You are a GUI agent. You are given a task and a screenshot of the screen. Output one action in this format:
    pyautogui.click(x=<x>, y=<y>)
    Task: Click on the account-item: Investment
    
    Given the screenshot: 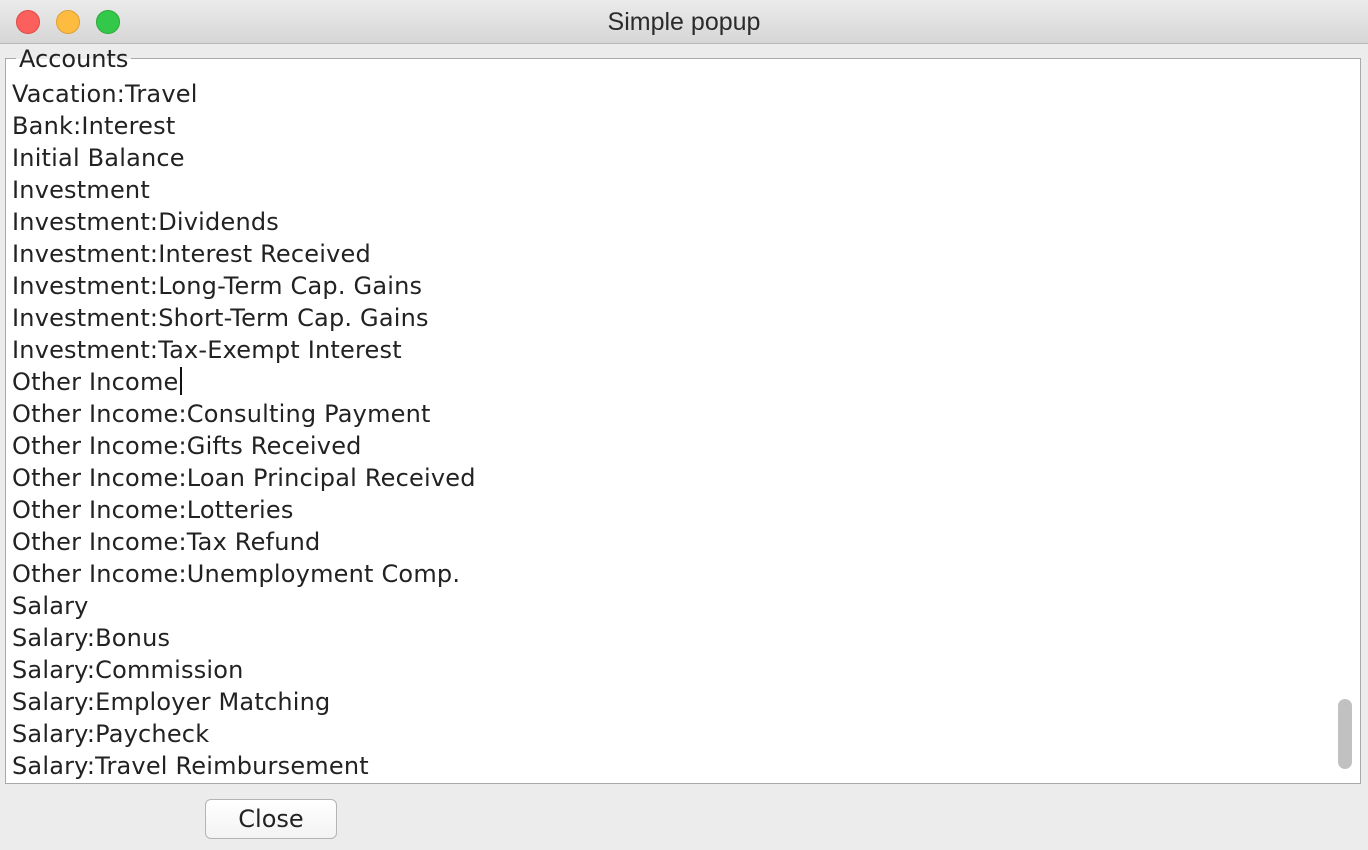 What is the action you would take?
    pyautogui.click(x=672, y=190)
    